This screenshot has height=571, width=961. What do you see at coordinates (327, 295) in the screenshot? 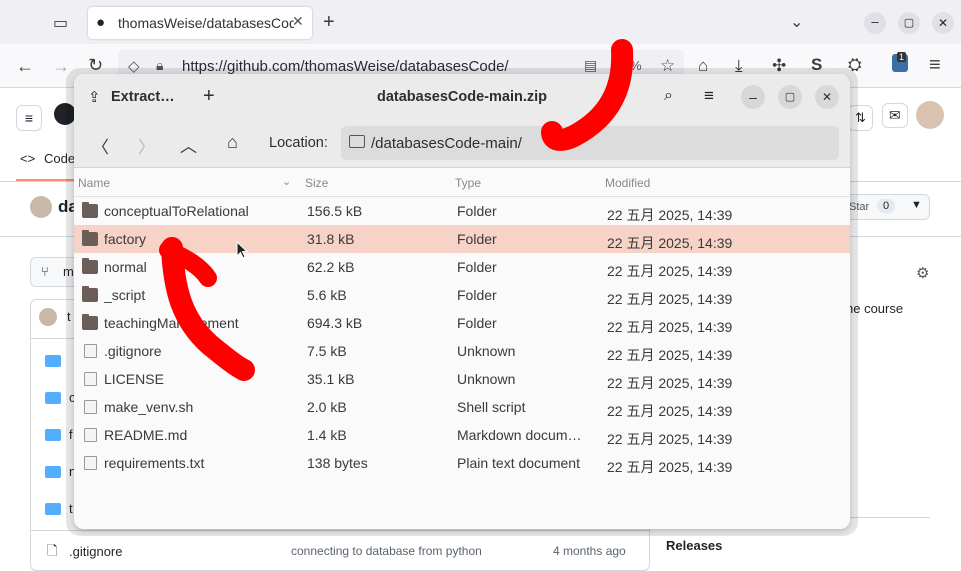
I see `file-size: 5.6 kB` at bounding box center [327, 295].